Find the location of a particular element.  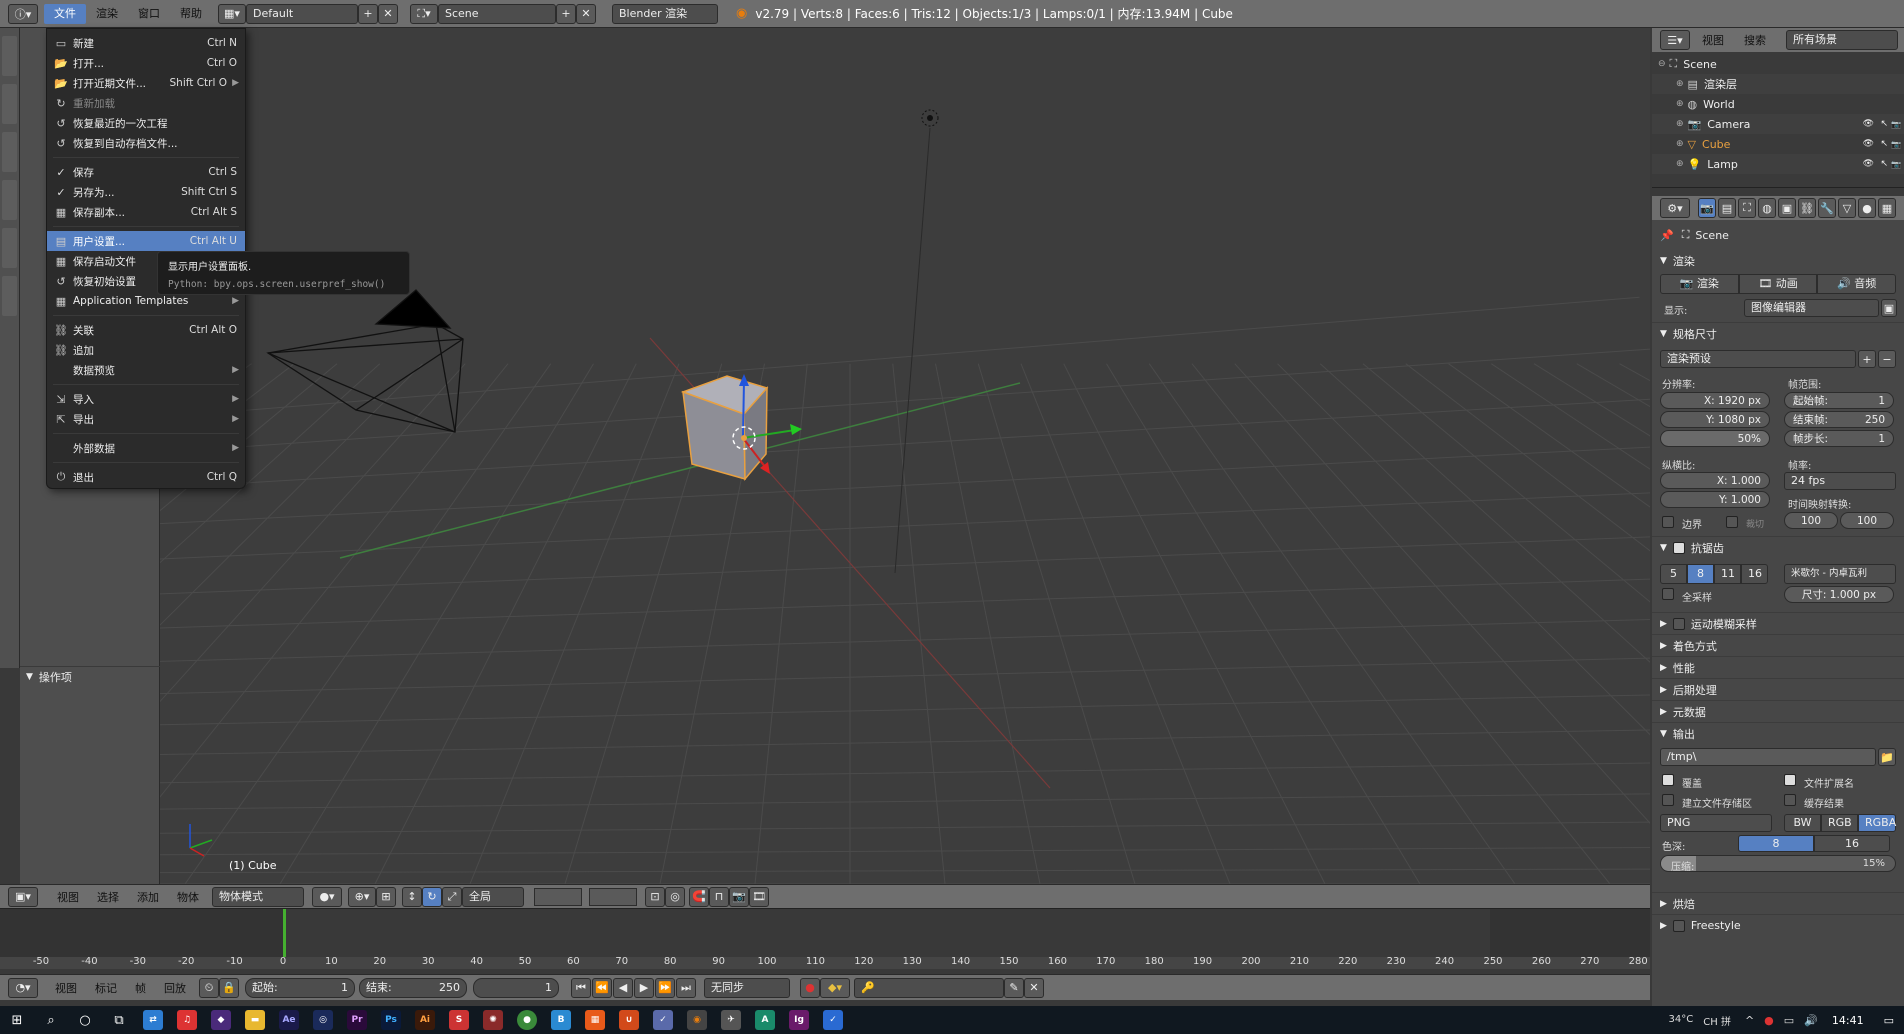

file-menu-item: 📂 打开近期文件... Shift Ctrl O ▶ is located at coordinates (146, 83).